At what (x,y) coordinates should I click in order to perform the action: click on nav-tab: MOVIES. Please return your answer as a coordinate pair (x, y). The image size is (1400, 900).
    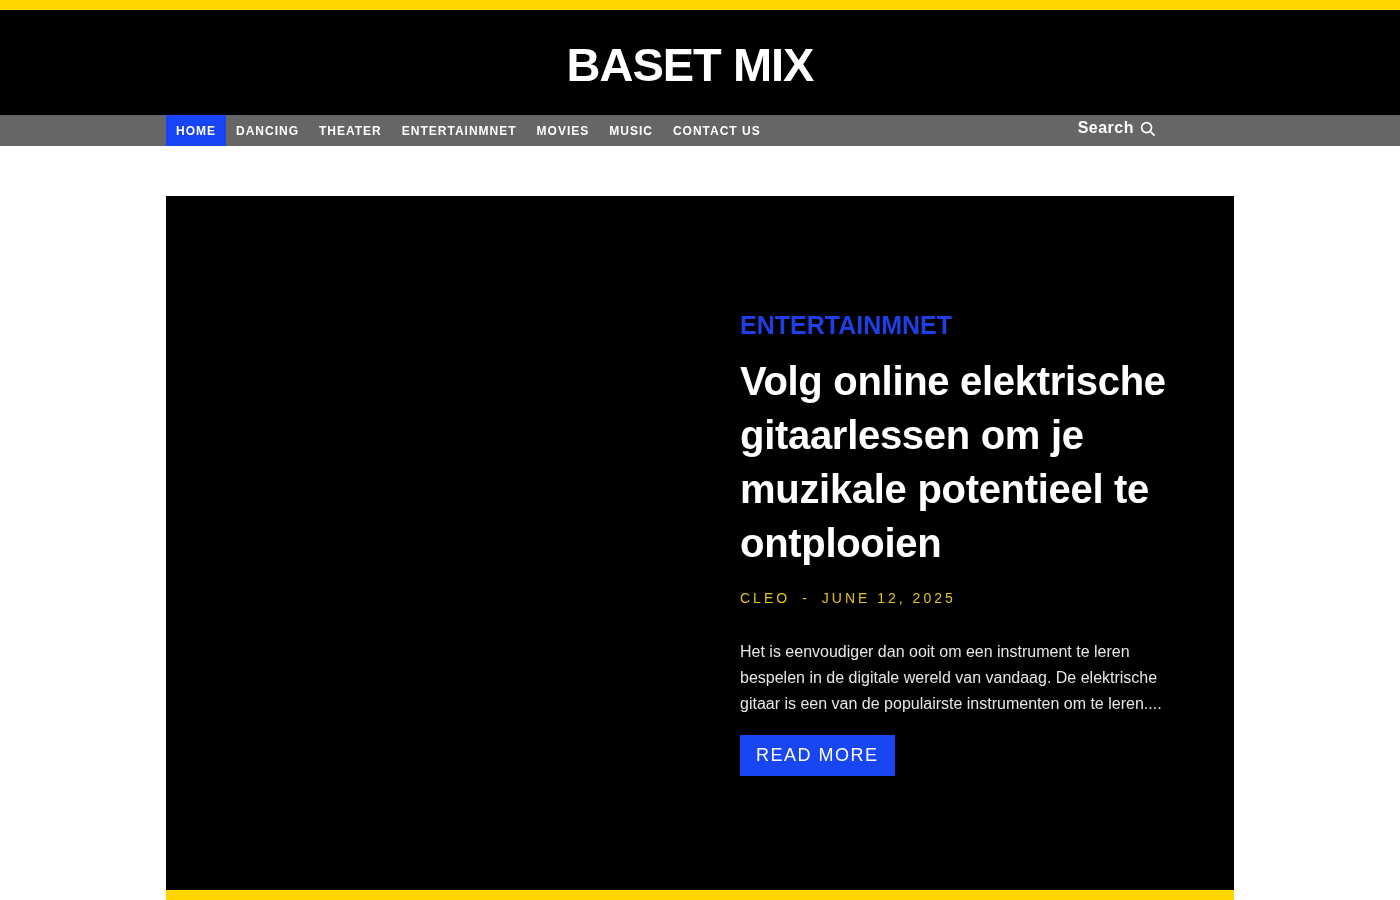
    Looking at the image, I should click on (563, 130).